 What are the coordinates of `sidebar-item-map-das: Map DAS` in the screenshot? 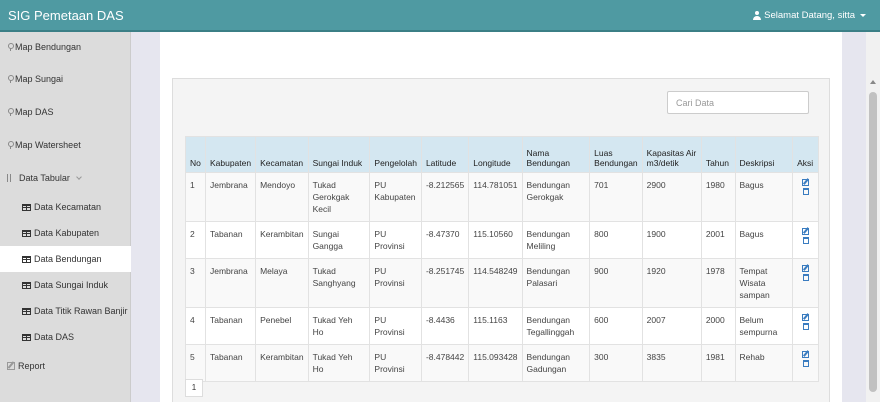 It's located at (65, 112).